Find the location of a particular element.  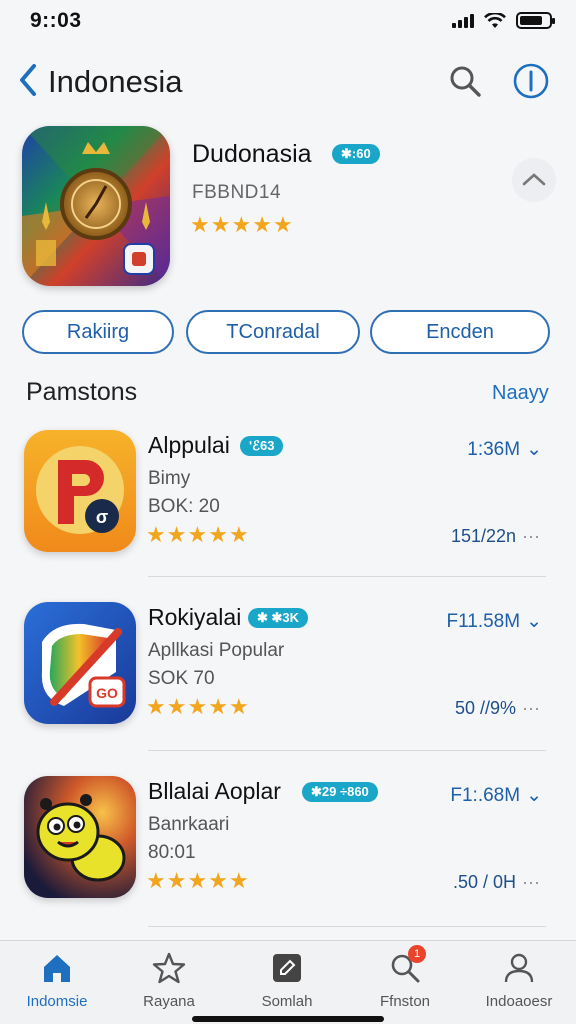

tab-edit: Somlah is located at coordinates (287, 984).